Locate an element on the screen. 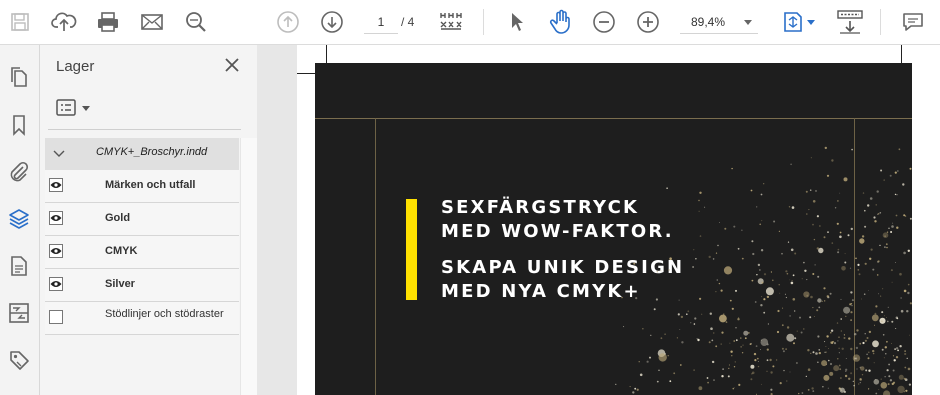  tag-icon is located at coordinates (19, 360).